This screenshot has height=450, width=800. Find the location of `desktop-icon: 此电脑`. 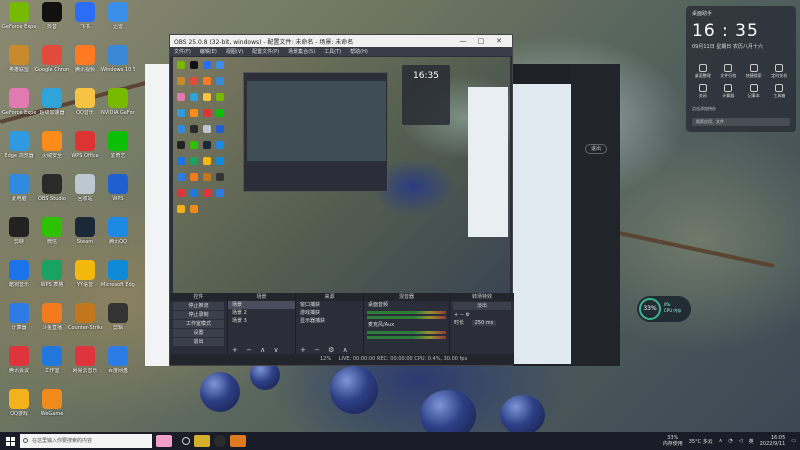

desktop-icon: 此电脑 is located at coordinates (19, 196).